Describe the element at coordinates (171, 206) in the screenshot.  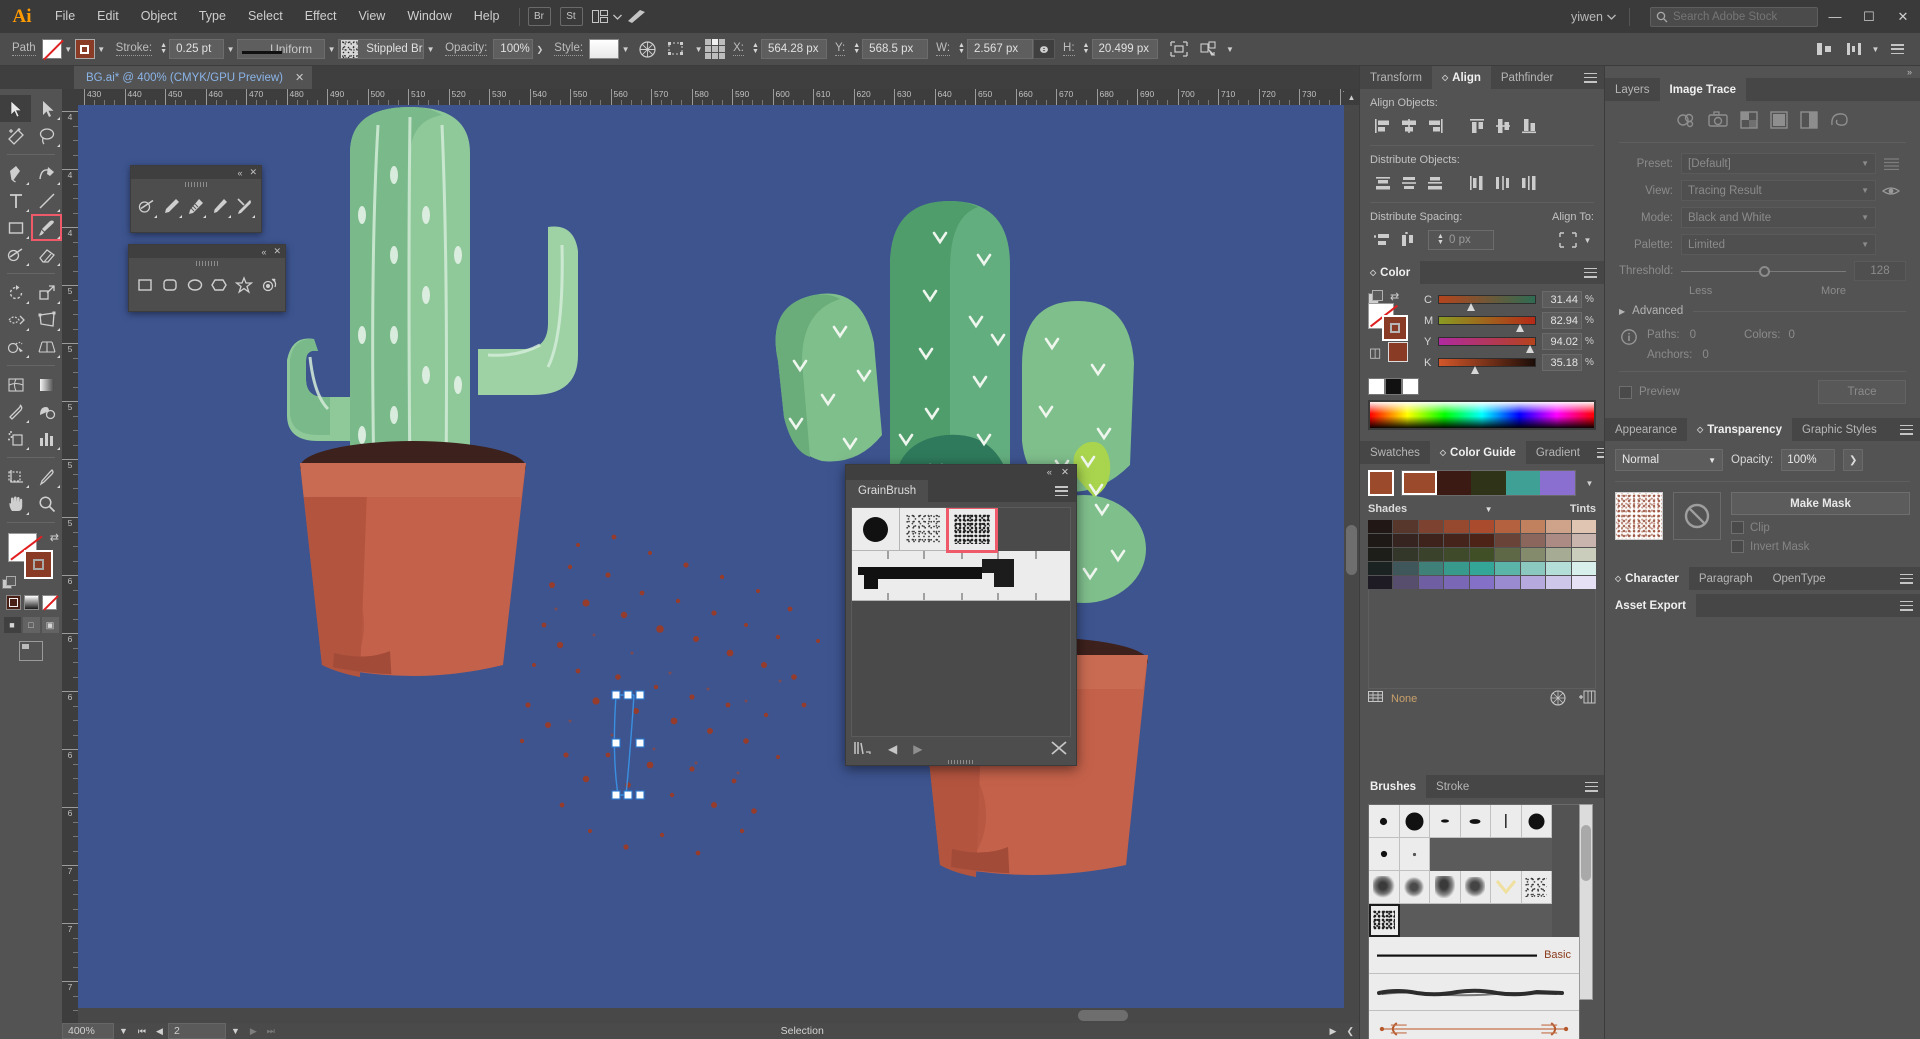
I see `pencil-tool` at that location.